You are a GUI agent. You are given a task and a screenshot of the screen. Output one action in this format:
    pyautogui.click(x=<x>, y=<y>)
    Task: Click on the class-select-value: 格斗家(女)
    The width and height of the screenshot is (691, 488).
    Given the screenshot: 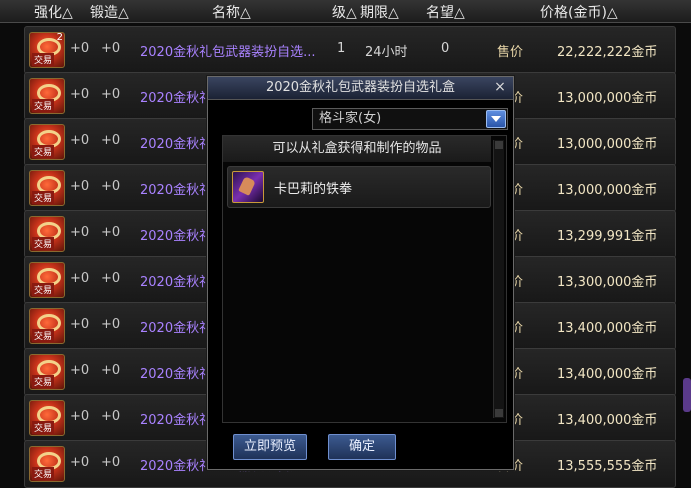 What is the action you would take?
    pyautogui.click(x=350, y=118)
    